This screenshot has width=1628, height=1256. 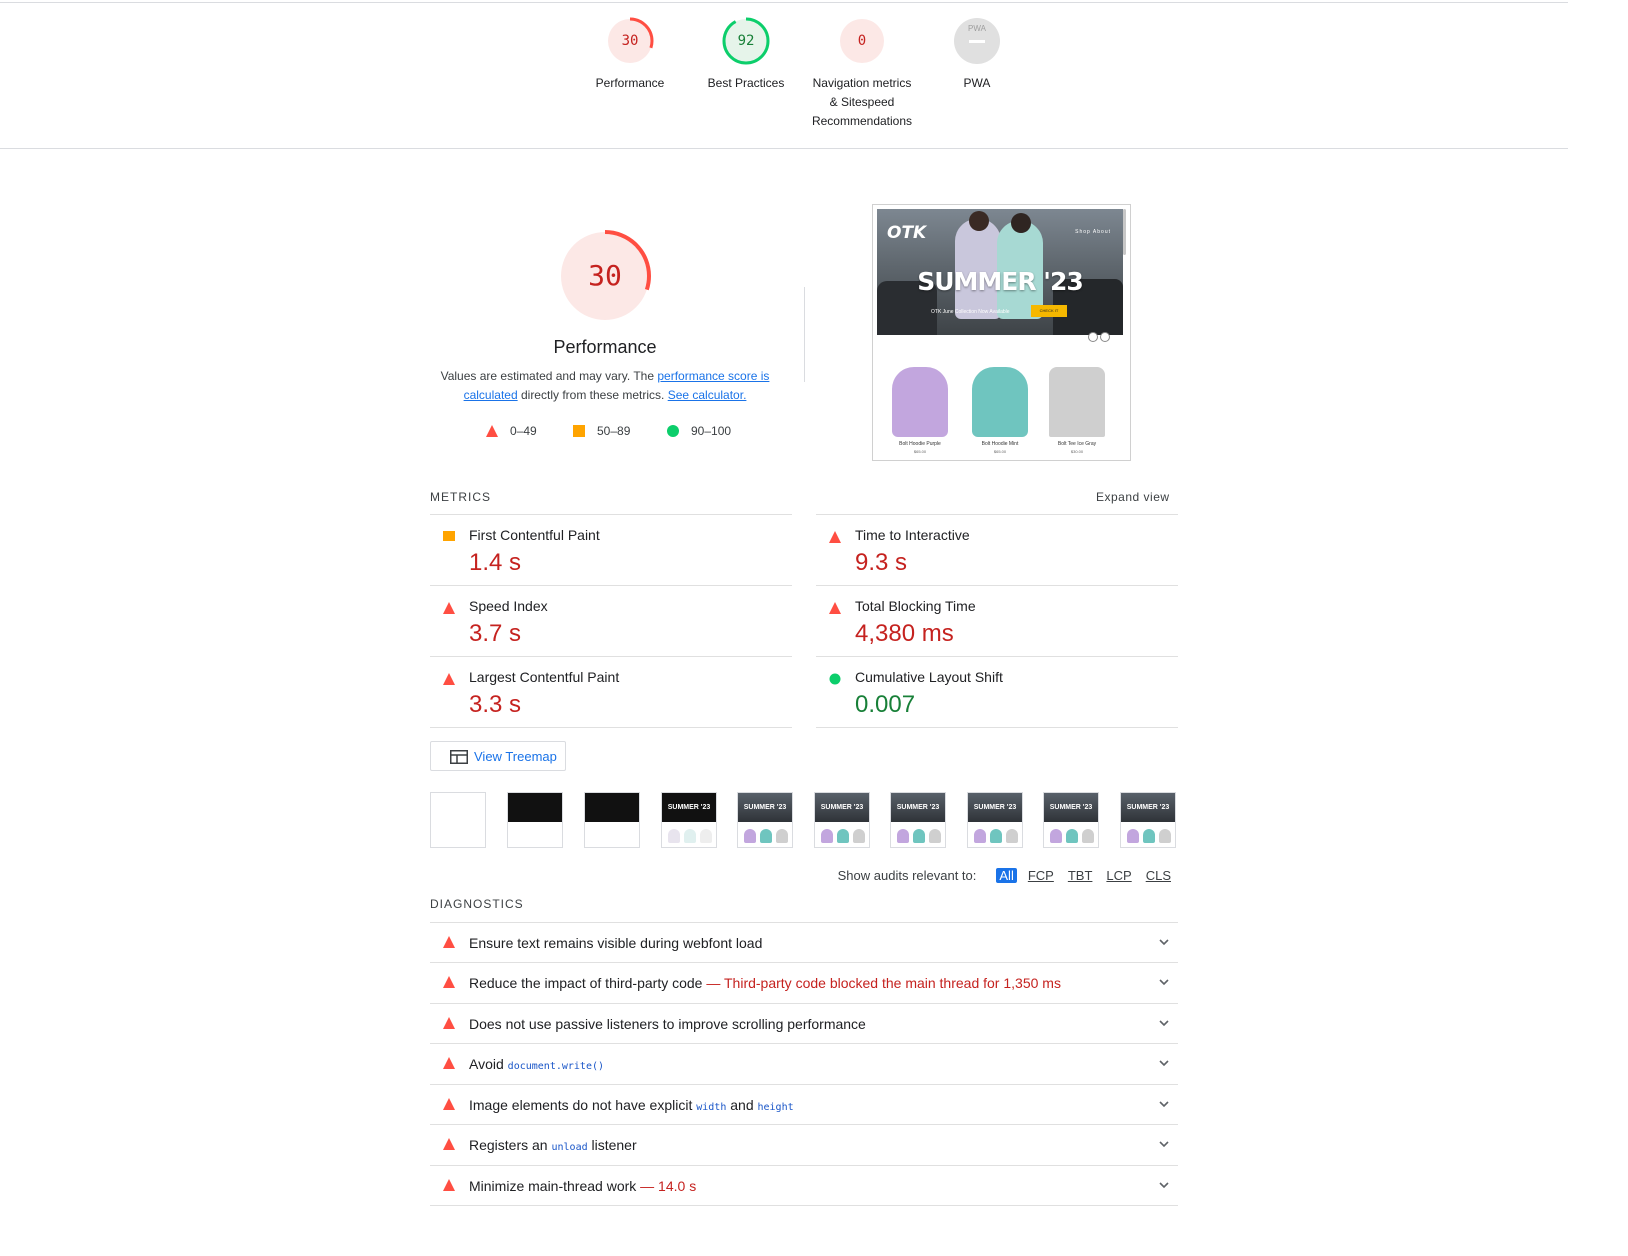 I want to click on filter-chip-cls: CLS, so click(x=1158, y=875).